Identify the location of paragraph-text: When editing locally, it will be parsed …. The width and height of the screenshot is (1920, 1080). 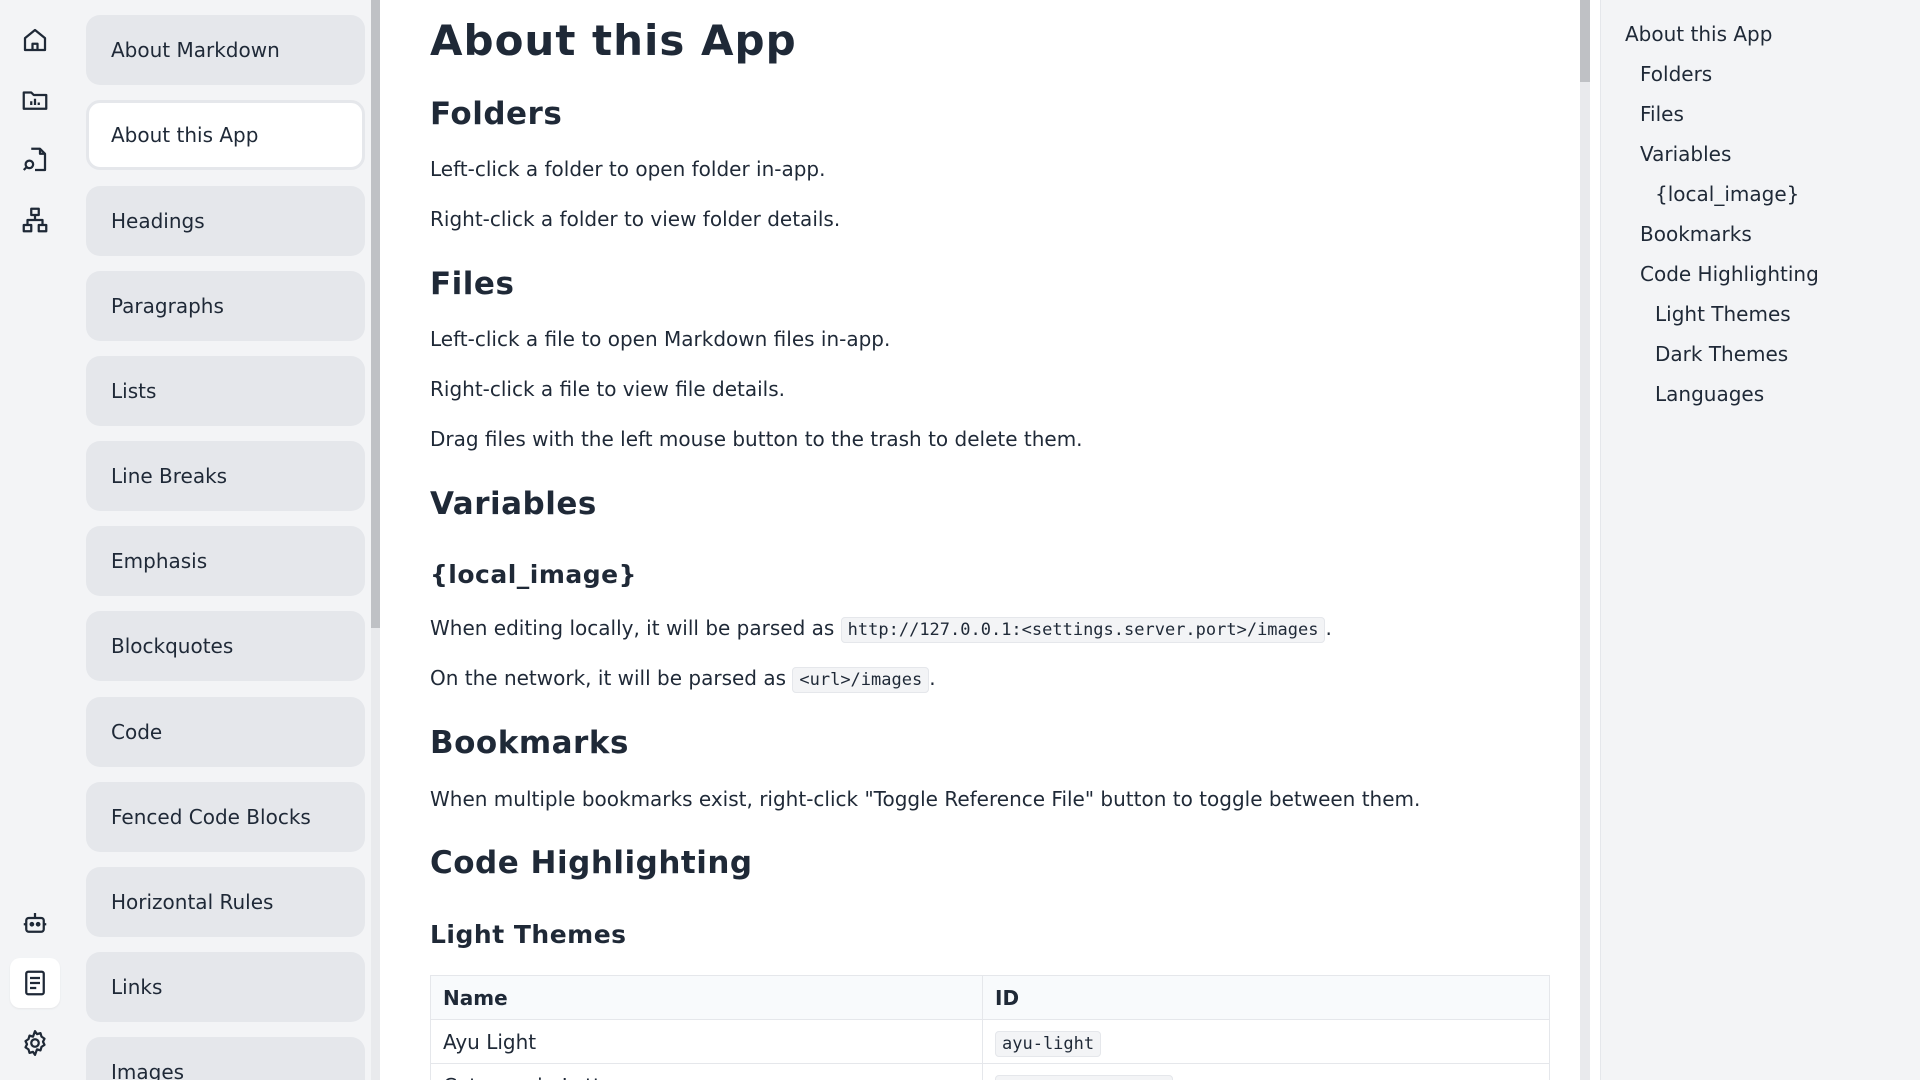
(635, 628).